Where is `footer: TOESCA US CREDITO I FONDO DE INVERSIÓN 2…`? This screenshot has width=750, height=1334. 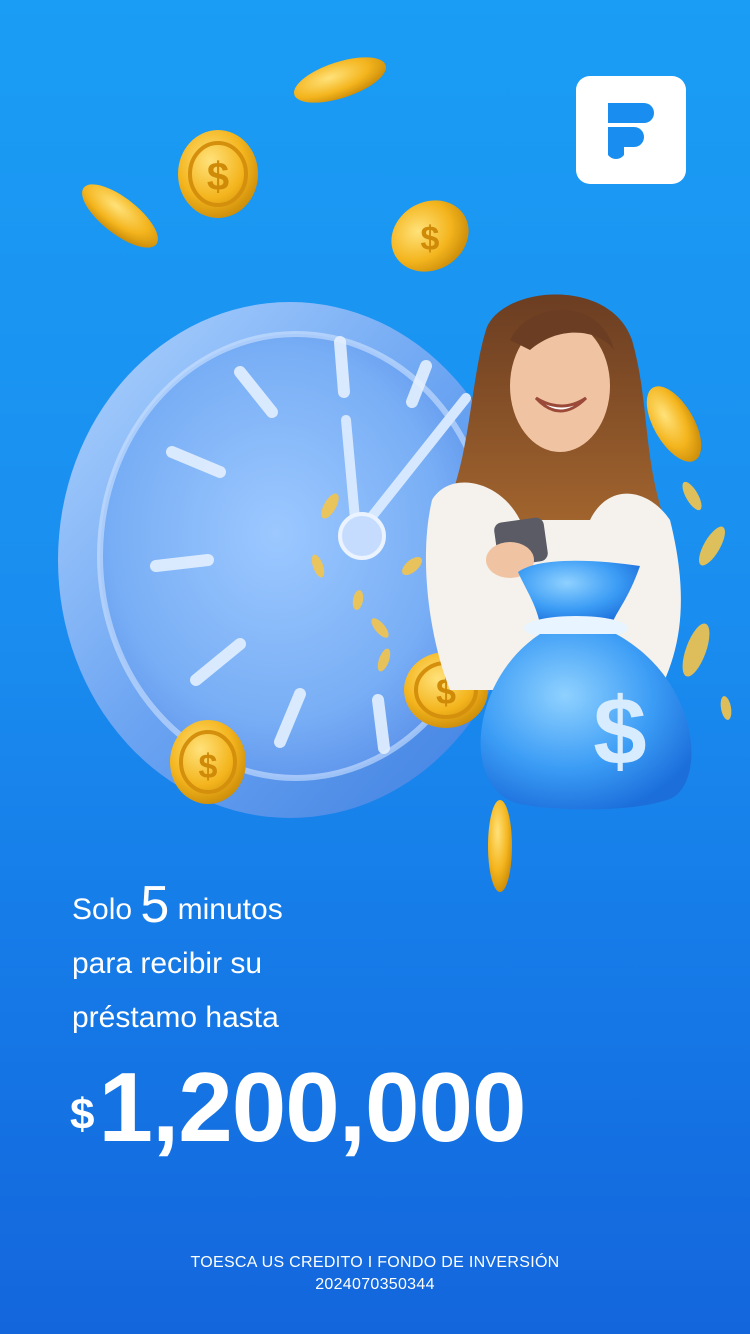 footer: TOESCA US CREDITO I FONDO DE INVERSIÓN 2… is located at coordinates (375, 1274).